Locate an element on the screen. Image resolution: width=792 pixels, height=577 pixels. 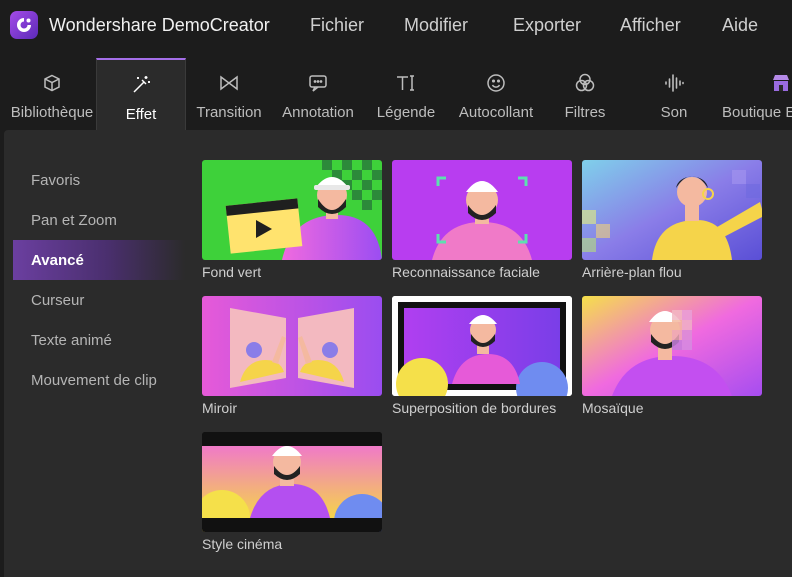
effect-card-superposition-bordures: Superposition de bordures is located at coordinates (482, 356).